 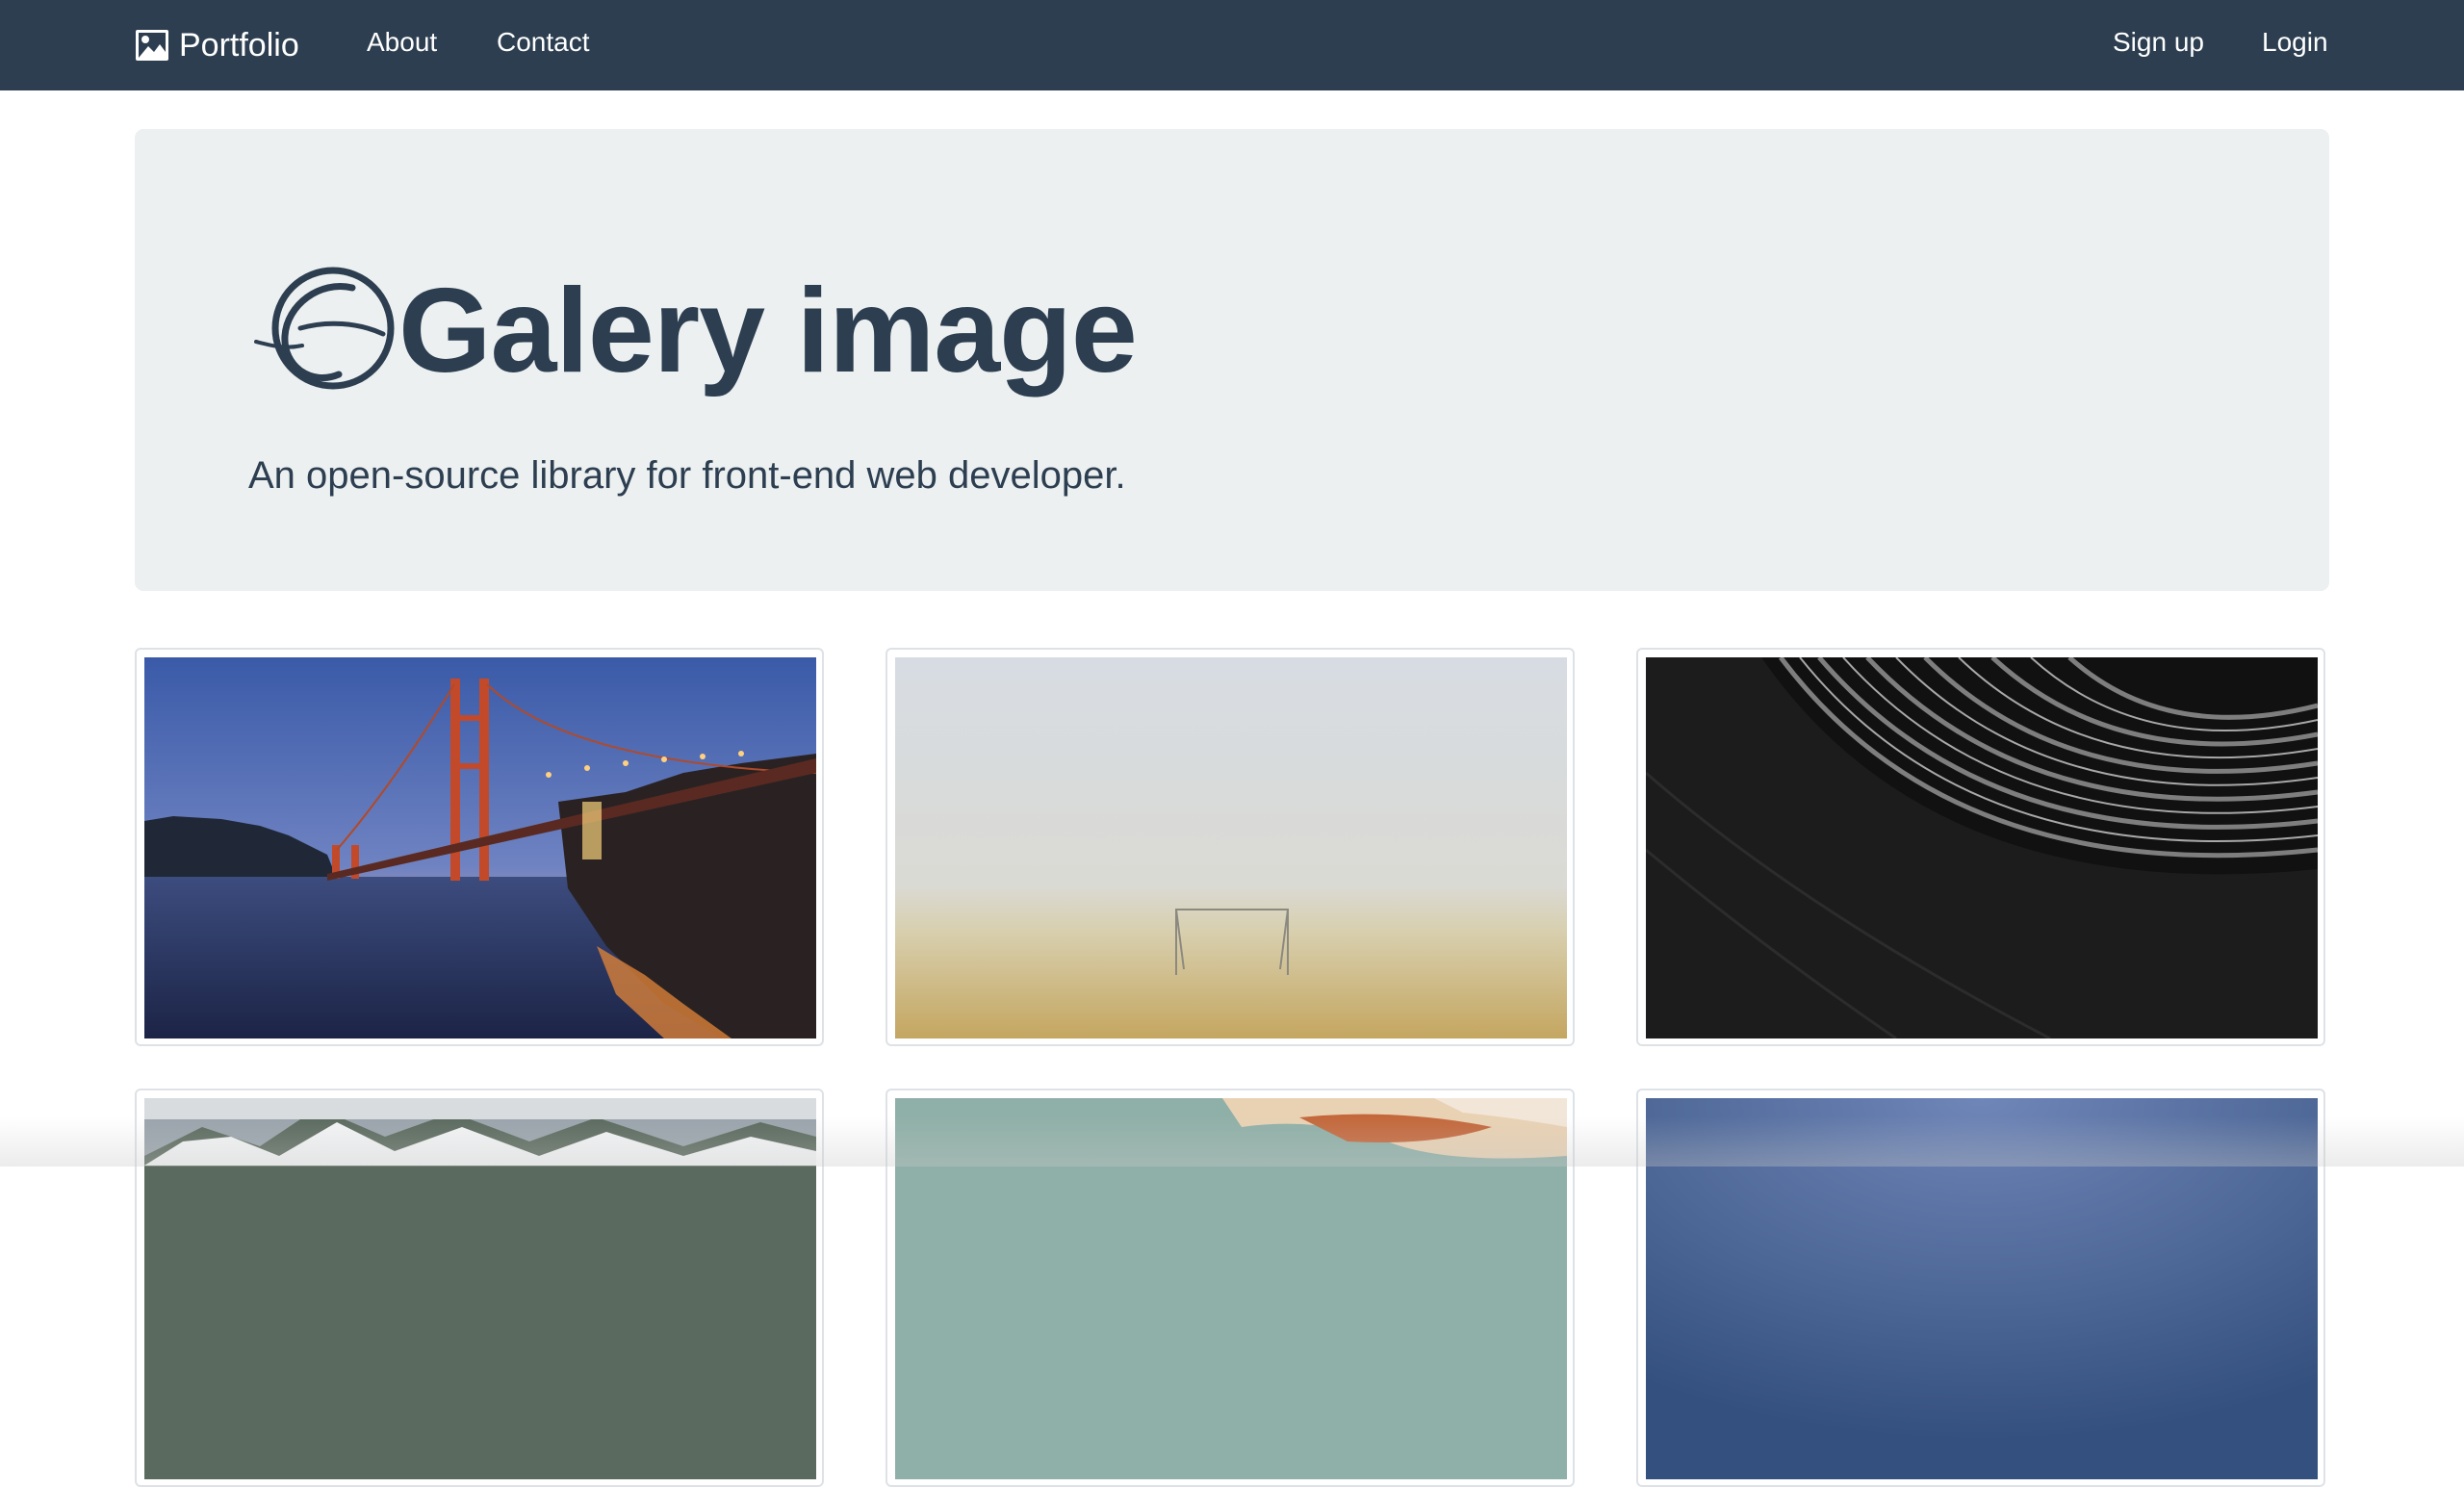 I want to click on brand-label: Portfolio, so click(x=239, y=45).